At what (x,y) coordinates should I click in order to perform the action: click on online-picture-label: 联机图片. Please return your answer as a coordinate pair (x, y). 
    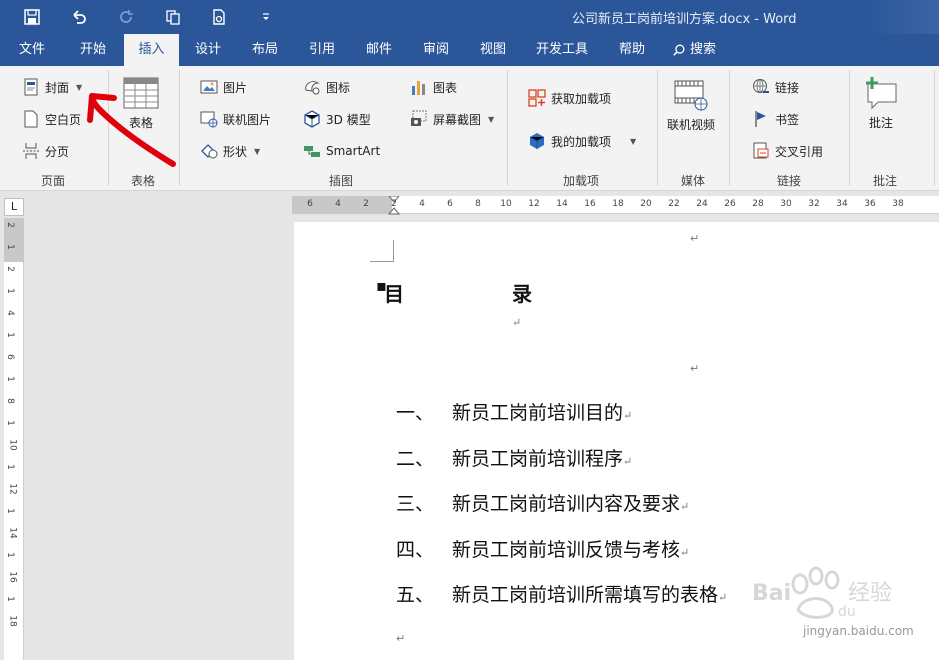
    Looking at the image, I should click on (247, 119).